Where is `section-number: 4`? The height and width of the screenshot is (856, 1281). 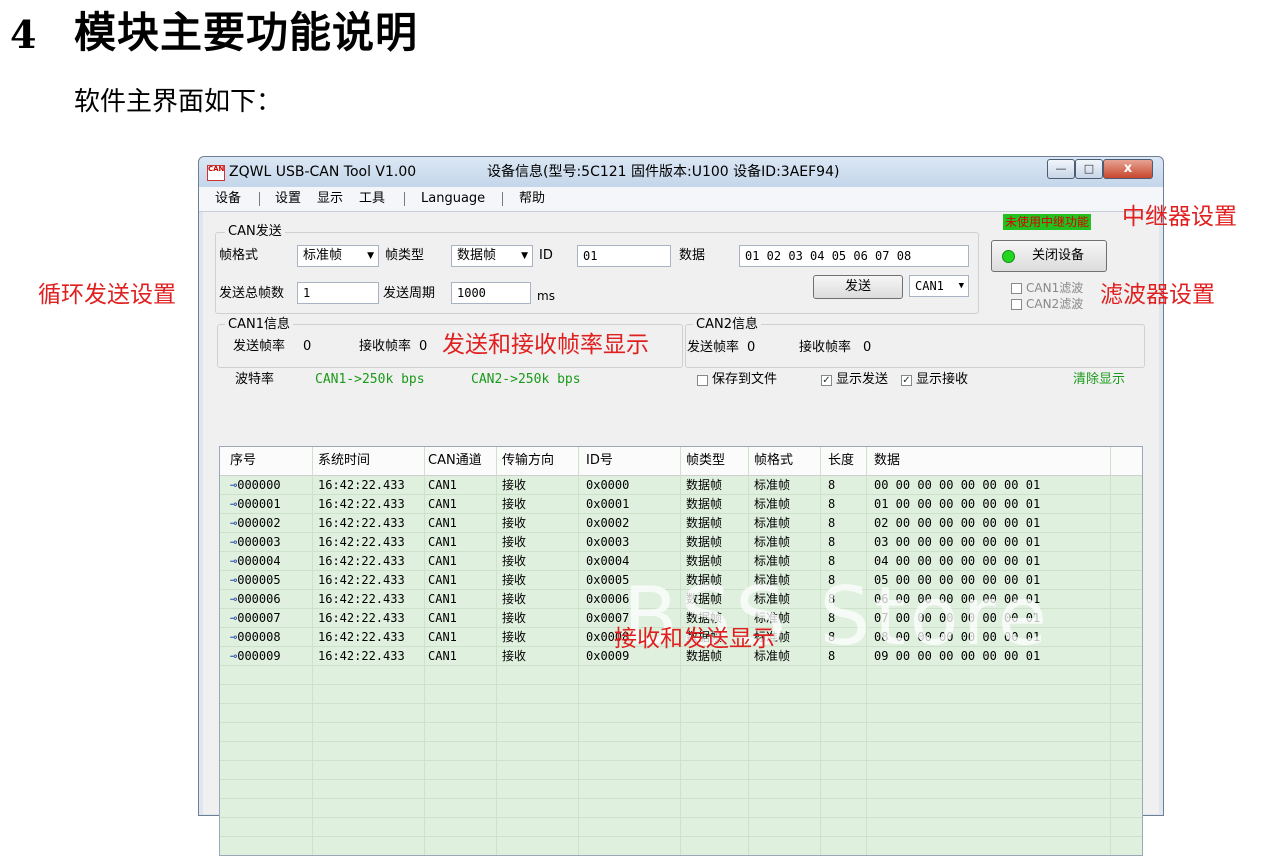
section-number: 4 is located at coordinates (23, 34).